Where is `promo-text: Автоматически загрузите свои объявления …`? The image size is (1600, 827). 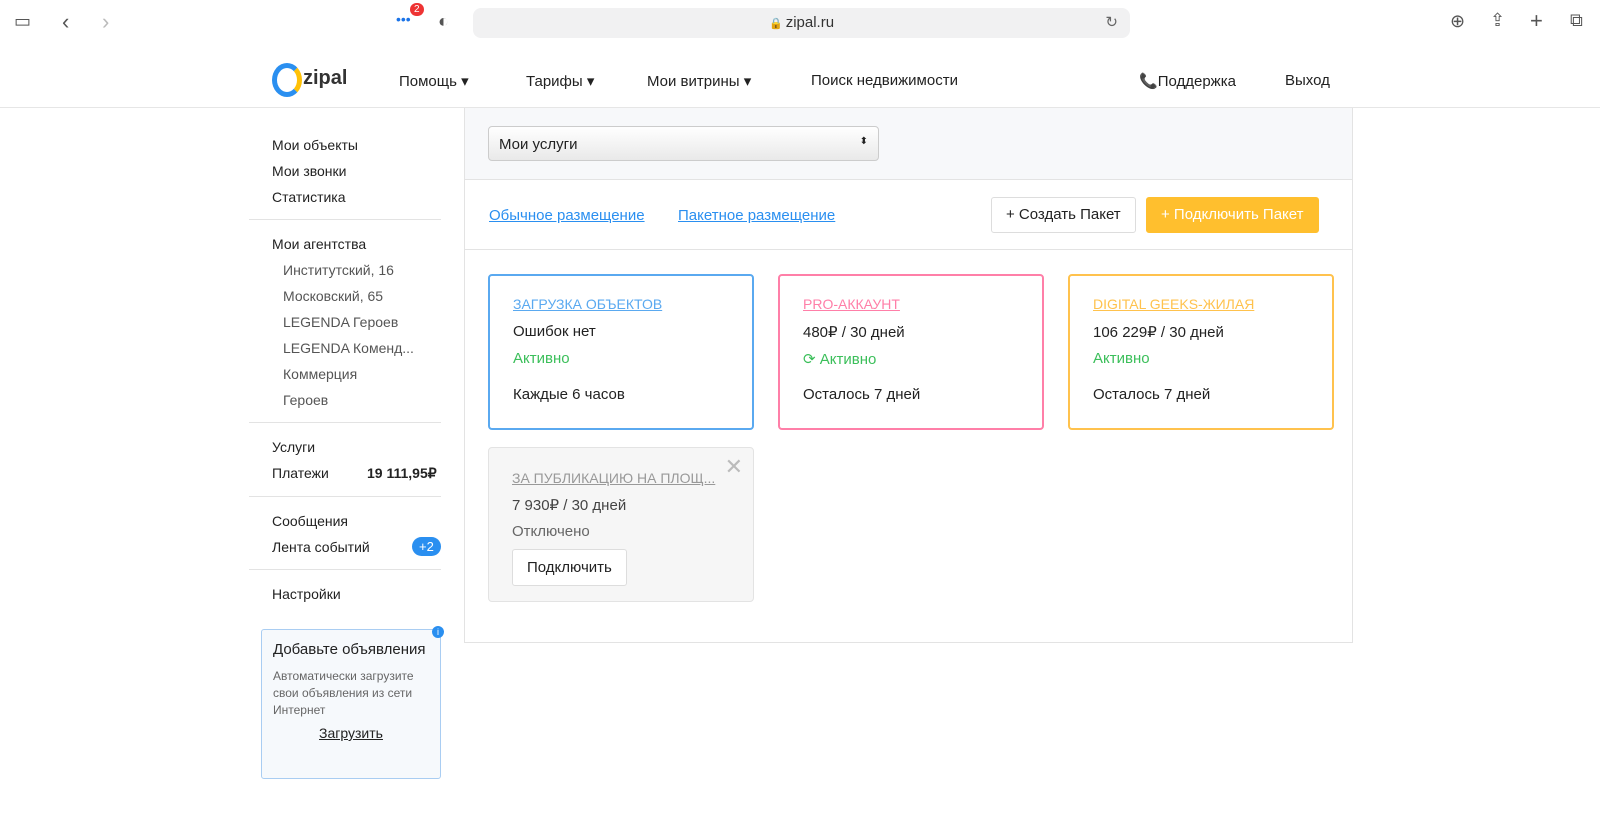 promo-text: Автоматически загрузите свои объявления … is located at coordinates (343, 693).